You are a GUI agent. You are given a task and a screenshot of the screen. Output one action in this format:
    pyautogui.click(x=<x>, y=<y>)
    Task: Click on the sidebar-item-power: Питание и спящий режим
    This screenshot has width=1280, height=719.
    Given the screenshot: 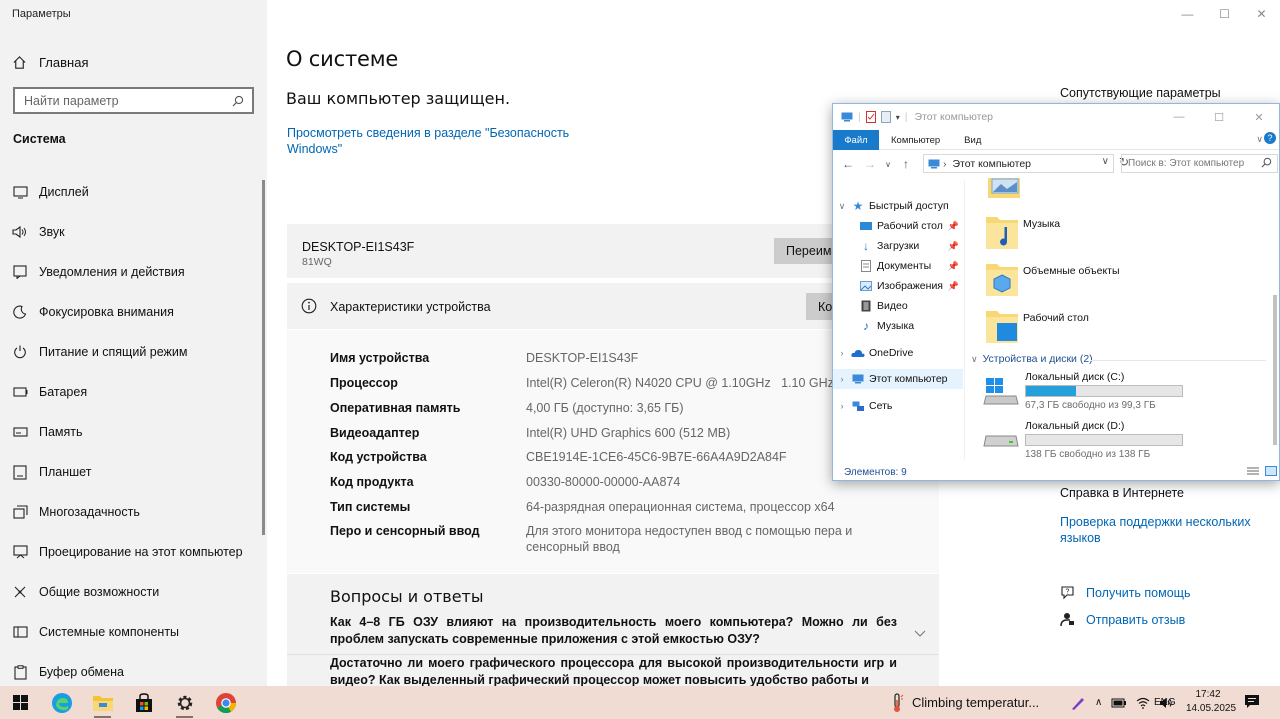 What is the action you would take?
    pyautogui.click(x=131, y=352)
    